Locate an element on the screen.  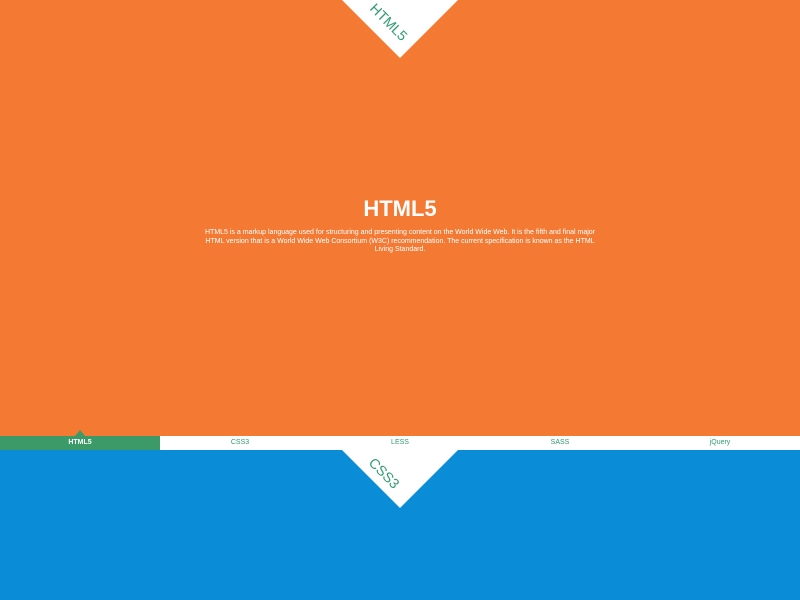
nav-item-sass: SASS is located at coordinates (560, 443).